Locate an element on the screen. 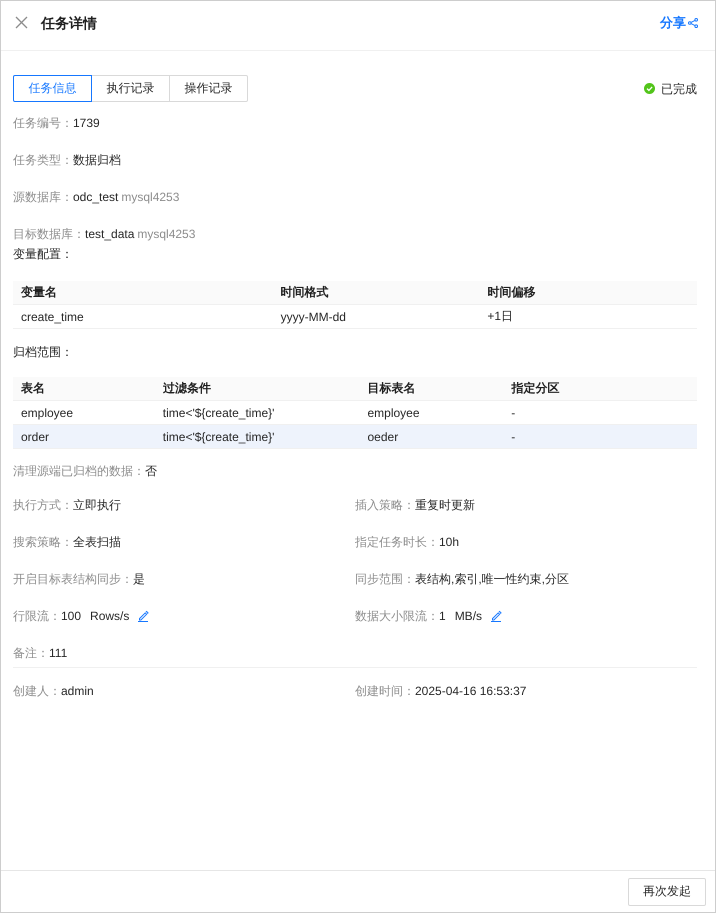 The width and height of the screenshot is (716, 913). column-header: 过滤条件 is located at coordinates (257, 388).